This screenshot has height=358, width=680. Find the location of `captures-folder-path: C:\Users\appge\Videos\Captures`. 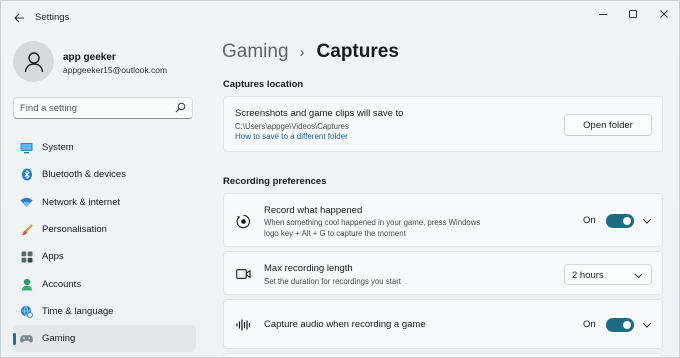

captures-folder-path: C:\Users\appge\Videos\Captures is located at coordinates (292, 126).